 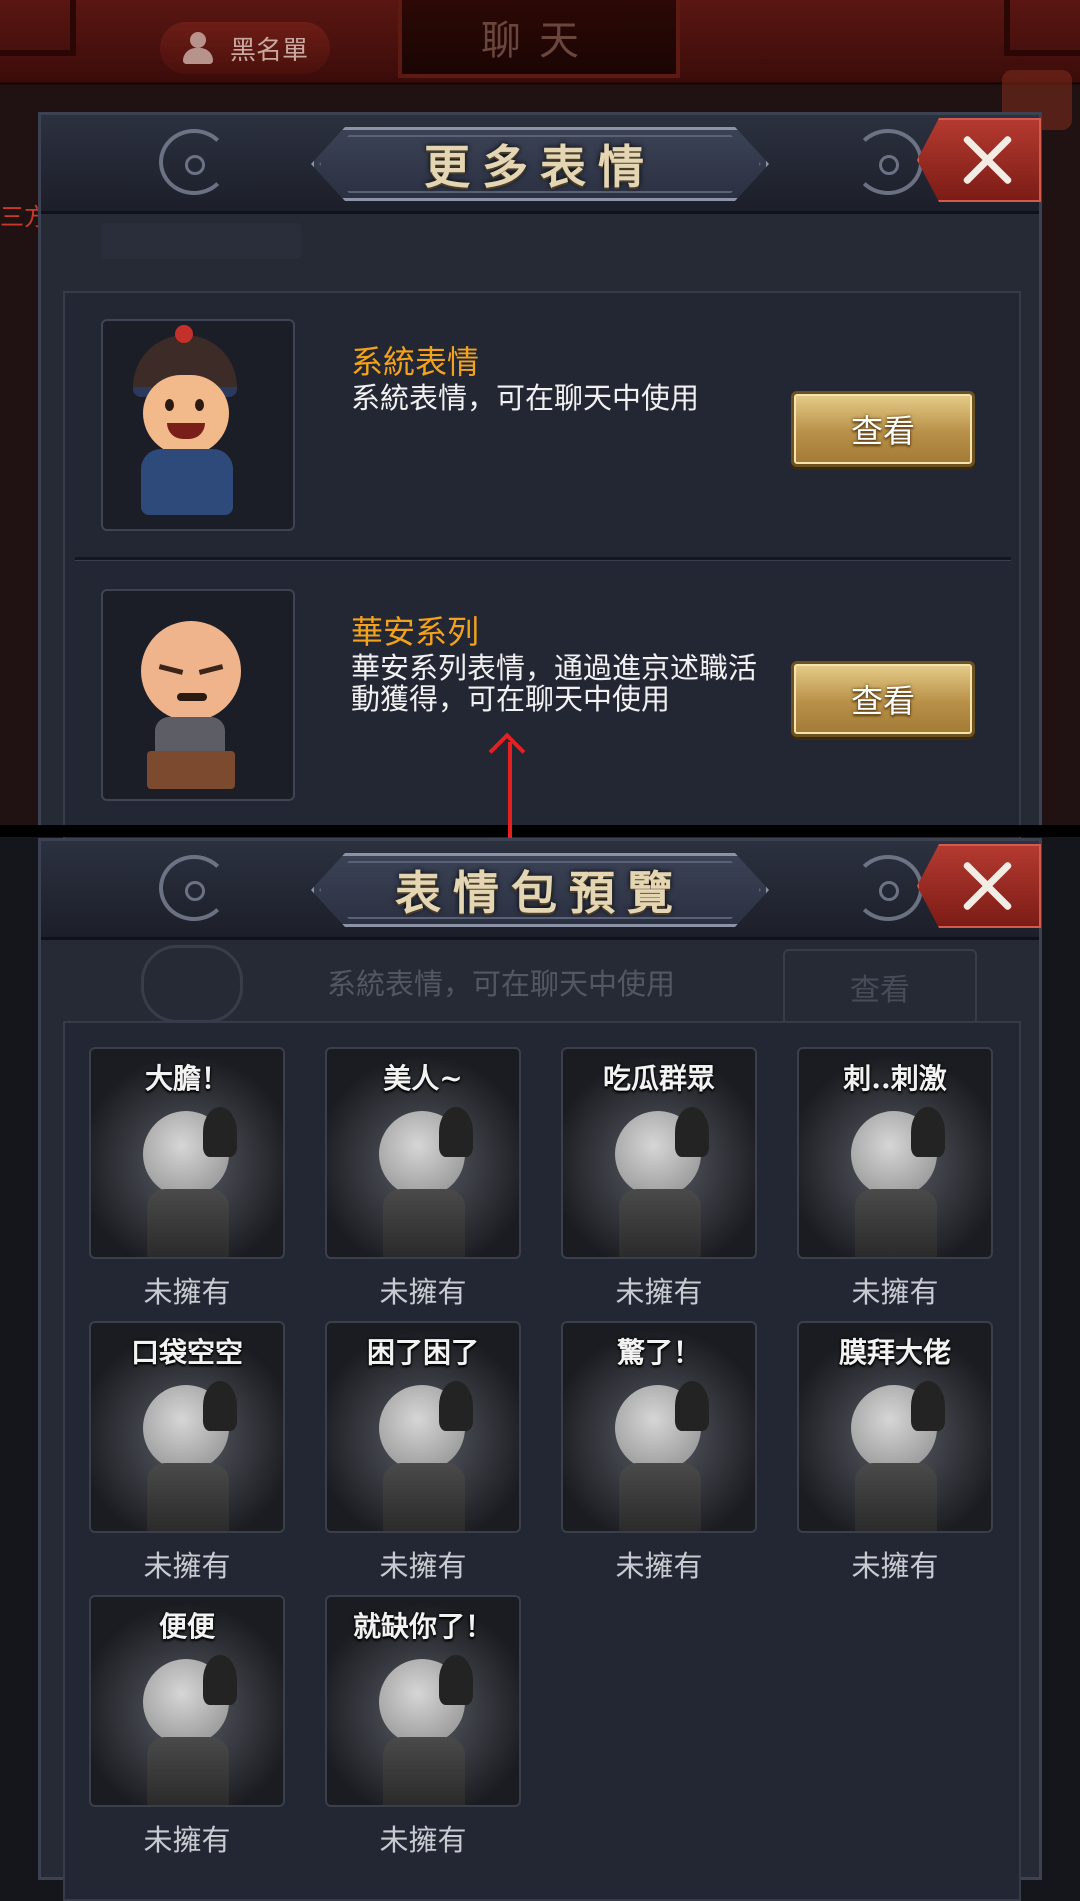 I want to click on sticker-caption: 驚了！, so click(x=658, y=1352).